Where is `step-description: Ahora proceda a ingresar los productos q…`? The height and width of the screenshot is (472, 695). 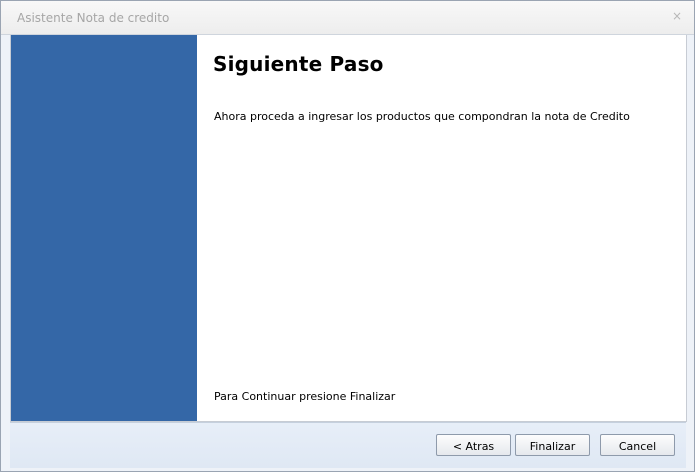
step-description: Ahora proceda a ingresar los productos q… is located at coordinates (422, 116).